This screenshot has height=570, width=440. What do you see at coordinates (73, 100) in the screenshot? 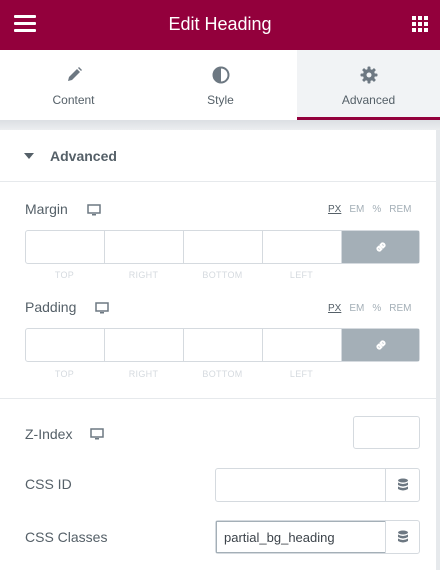
I see `tab-content-label: Content` at bounding box center [73, 100].